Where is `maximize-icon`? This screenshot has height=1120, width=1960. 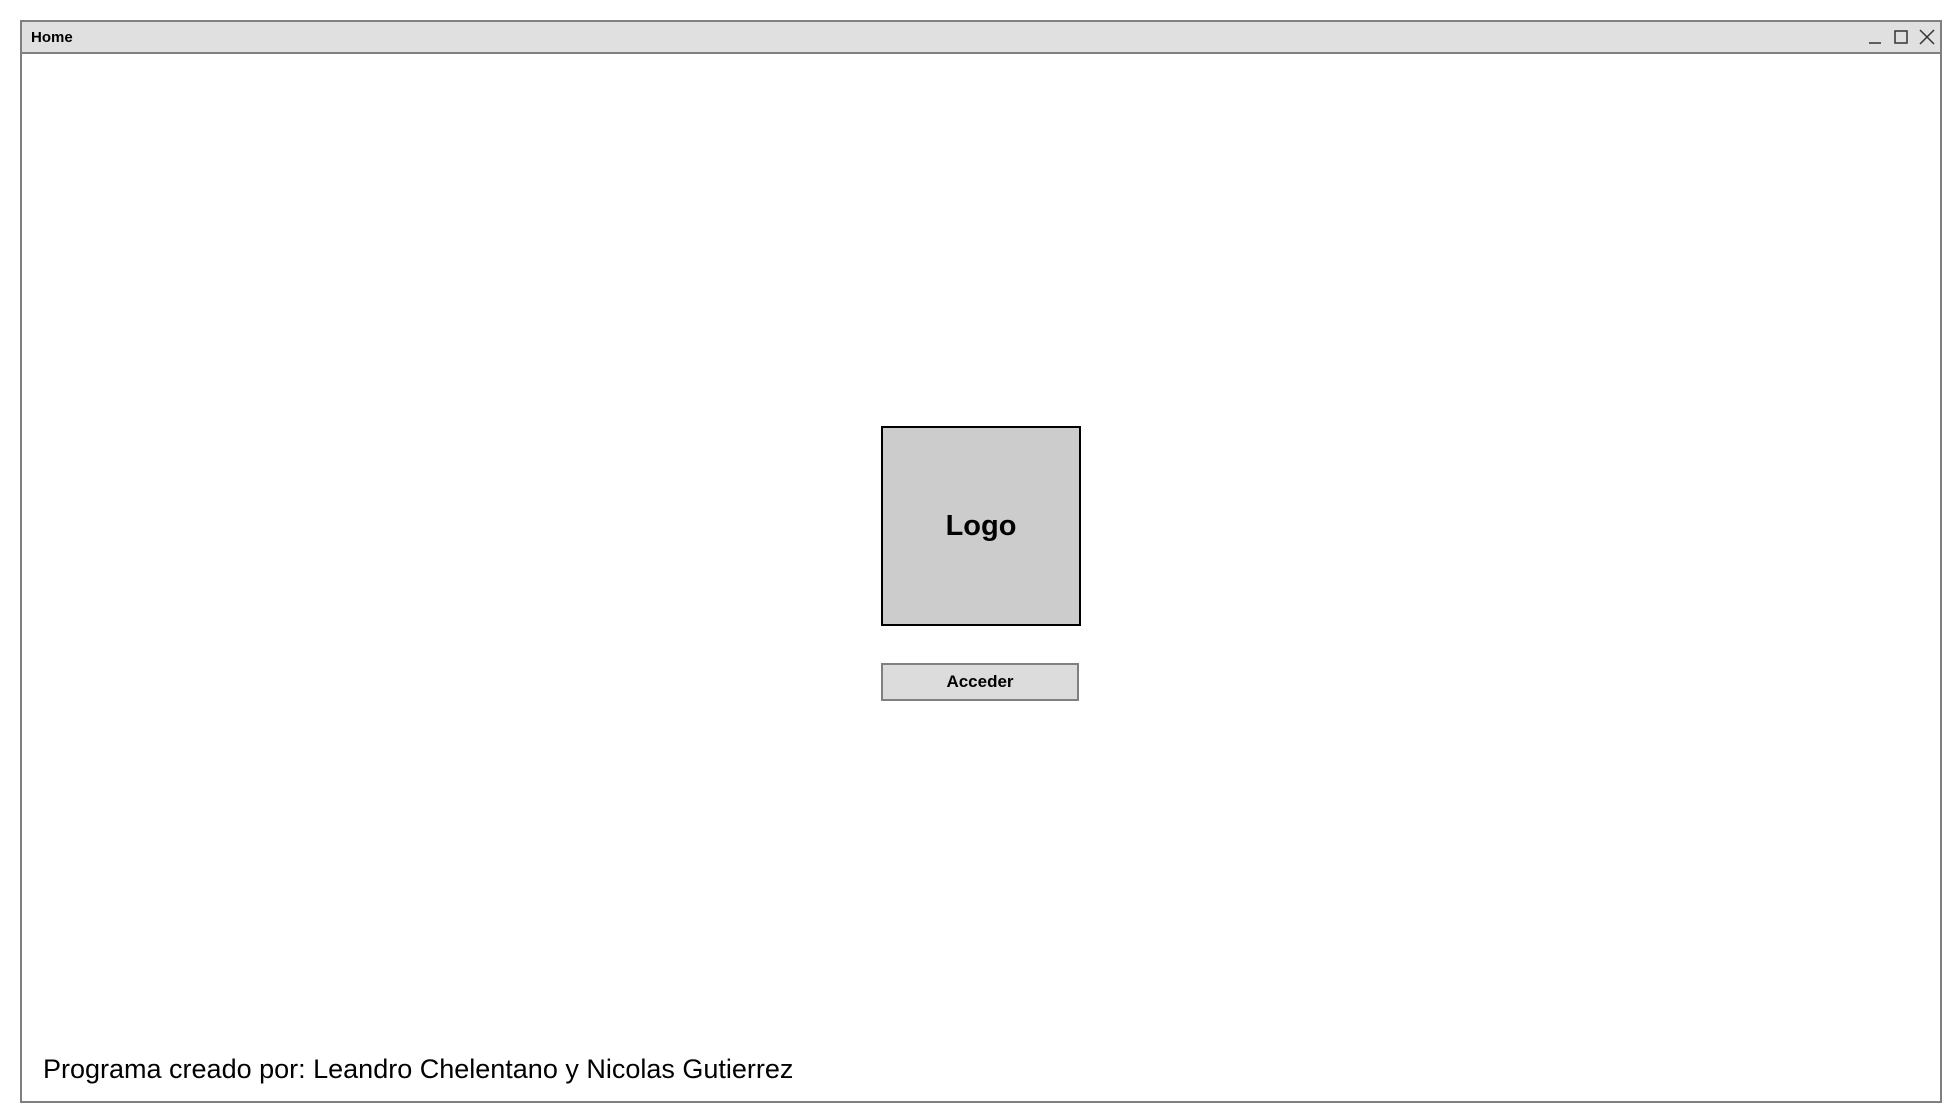
maximize-icon is located at coordinates (1901, 37).